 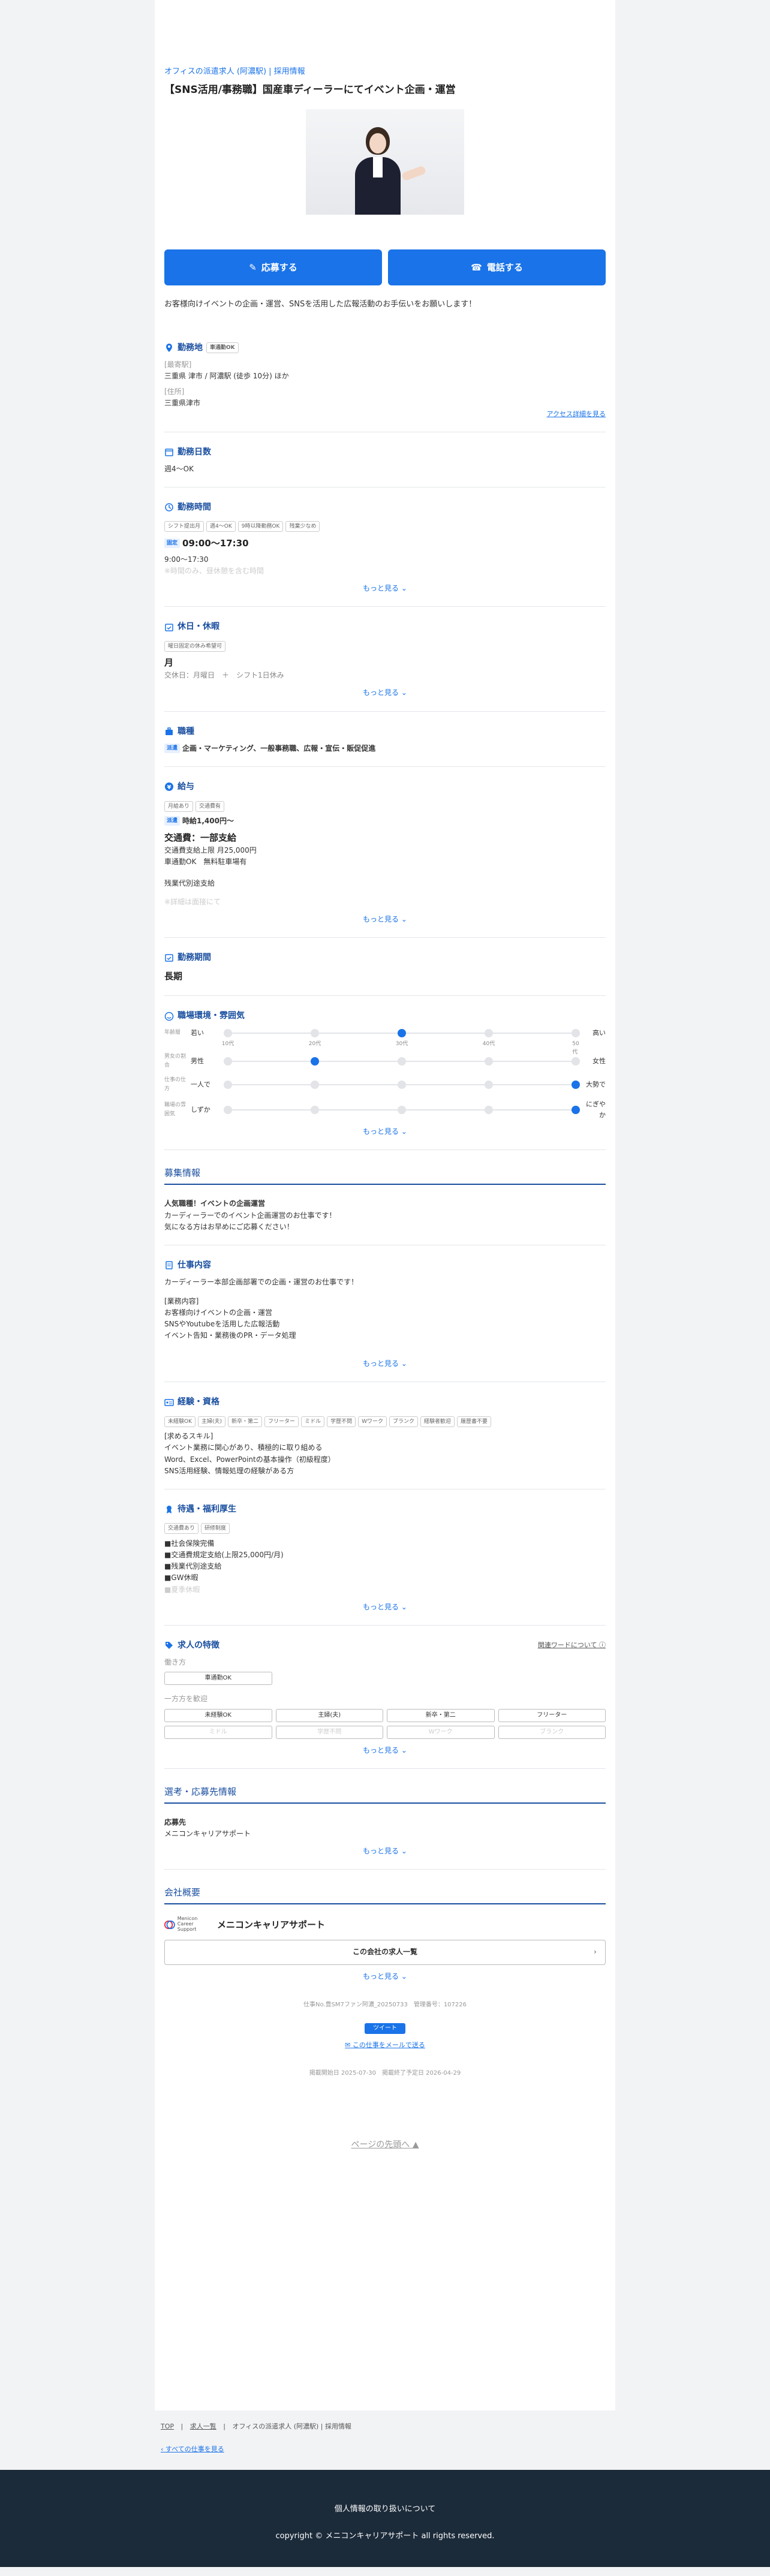 What do you see at coordinates (169, 347) in the screenshot?
I see `pin-icon` at bounding box center [169, 347].